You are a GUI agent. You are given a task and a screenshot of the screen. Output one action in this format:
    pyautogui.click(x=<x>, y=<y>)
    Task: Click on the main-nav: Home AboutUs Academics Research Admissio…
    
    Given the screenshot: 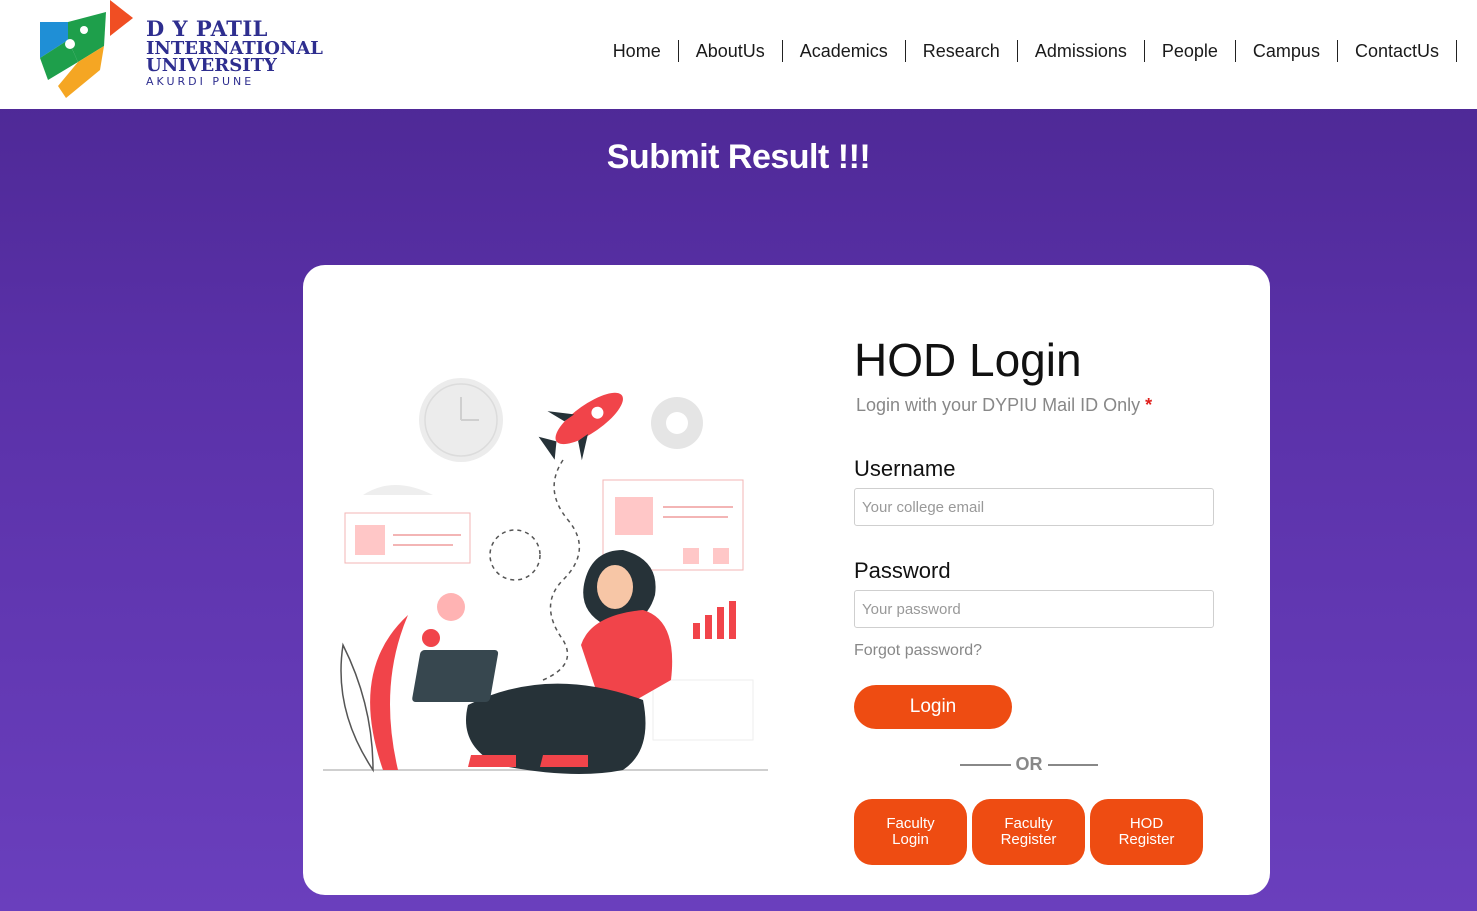 What is the action you would take?
    pyautogui.click(x=1026, y=51)
    